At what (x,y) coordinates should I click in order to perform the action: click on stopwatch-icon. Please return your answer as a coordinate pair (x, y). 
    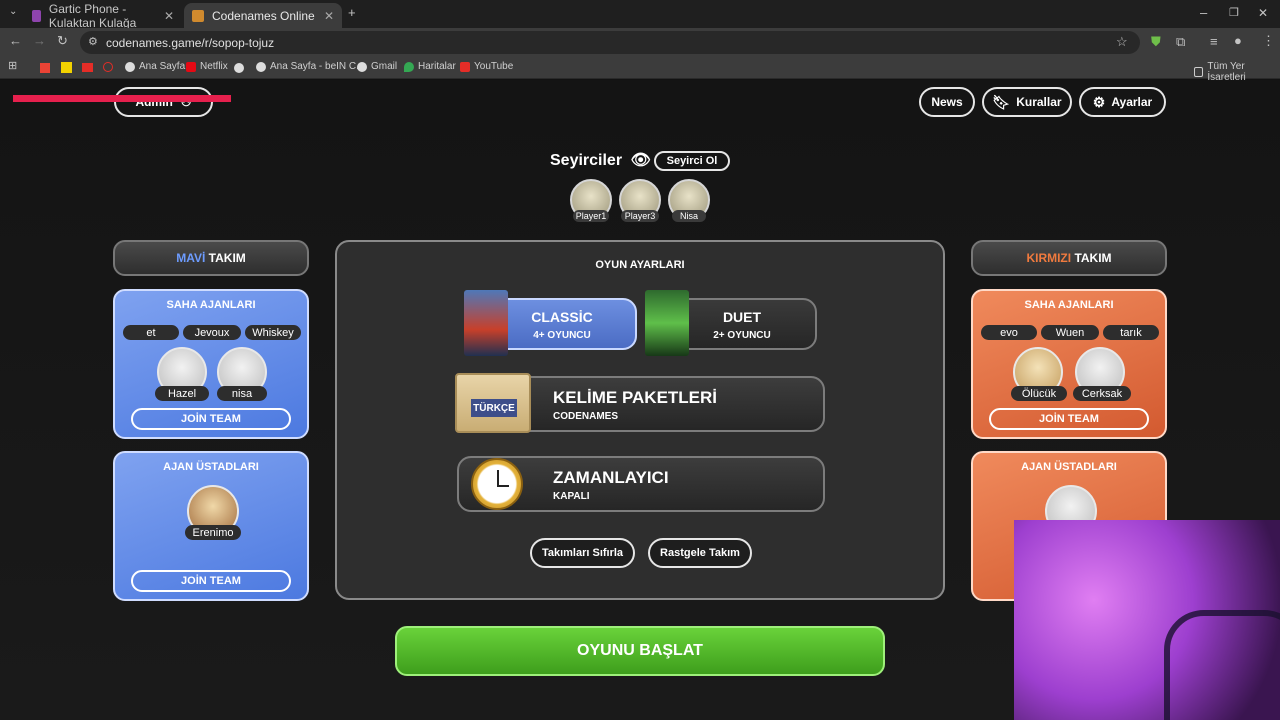
    Looking at the image, I should click on (497, 484).